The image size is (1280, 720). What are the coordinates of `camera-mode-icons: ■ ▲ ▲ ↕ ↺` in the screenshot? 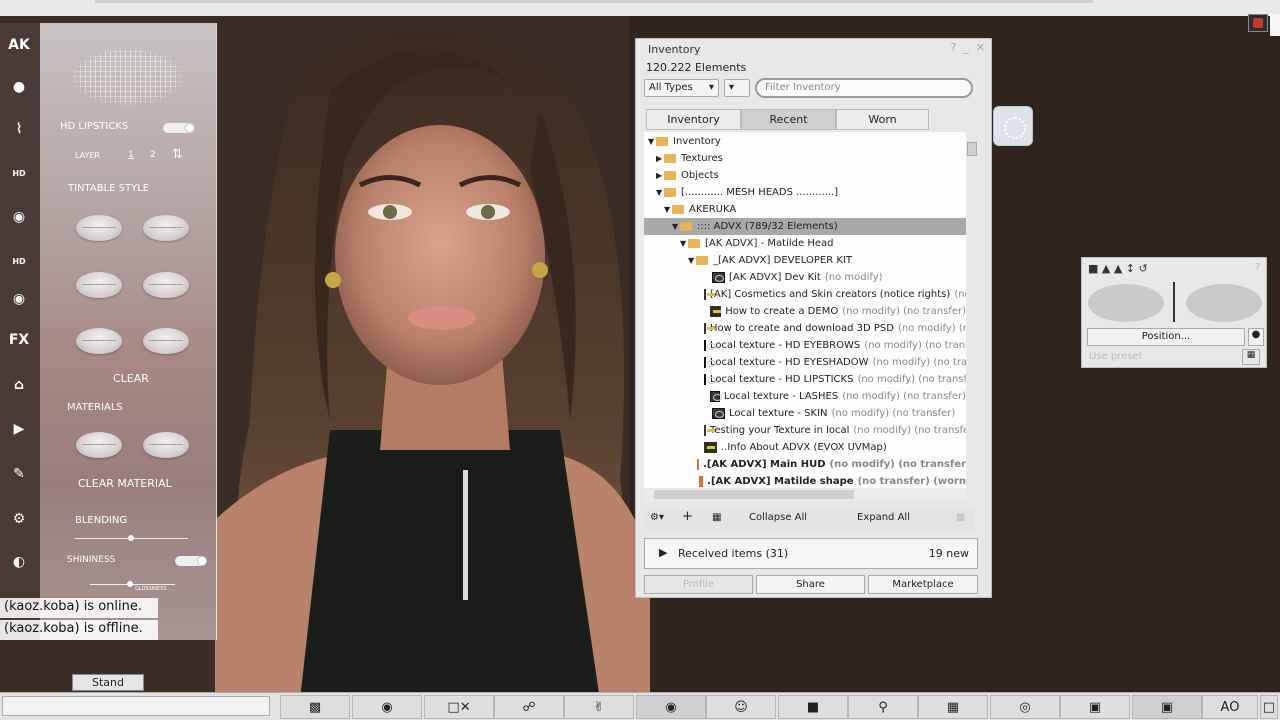 It's located at (1118, 268).